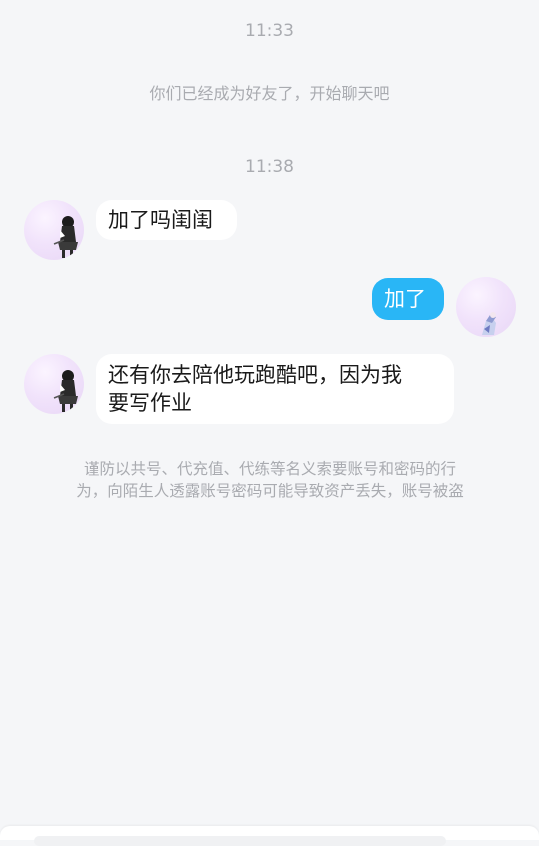 This screenshot has width=539, height=846. Describe the element at coordinates (489, 323) in the screenshot. I see `anime-figure-icon` at that location.